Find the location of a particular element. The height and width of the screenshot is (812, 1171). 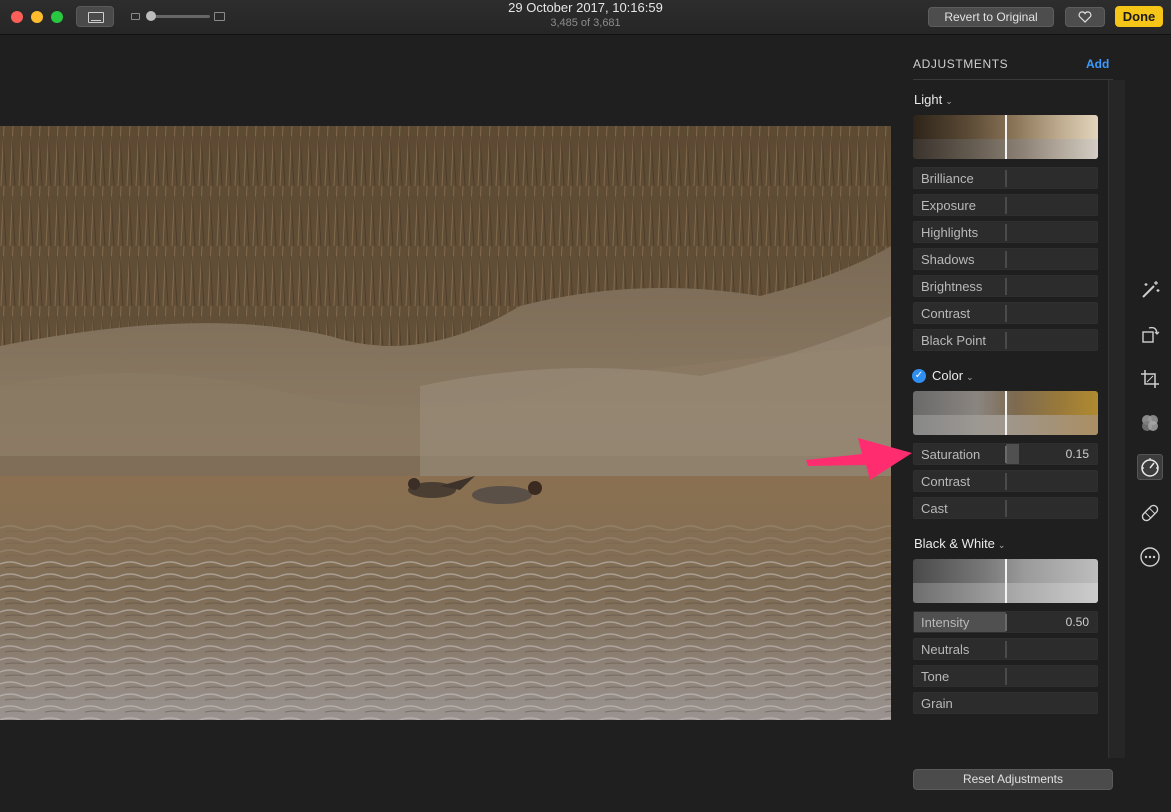

cast-slider: Cast is located at coordinates (1005, 508).